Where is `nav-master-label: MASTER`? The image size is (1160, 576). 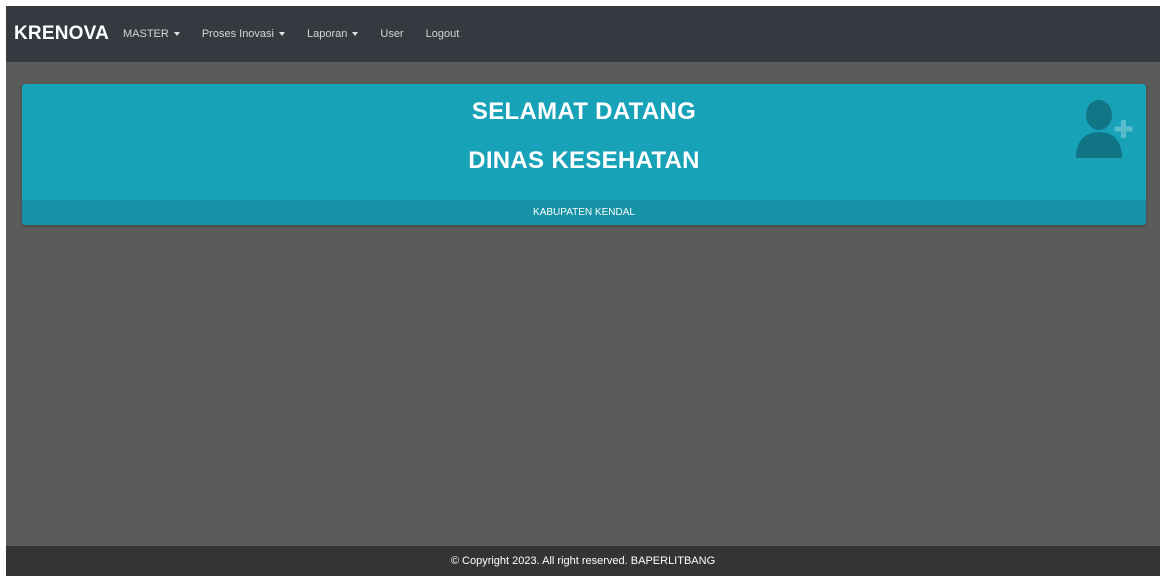
nav-master-label: MASTER is located at coordinates (146, 34).